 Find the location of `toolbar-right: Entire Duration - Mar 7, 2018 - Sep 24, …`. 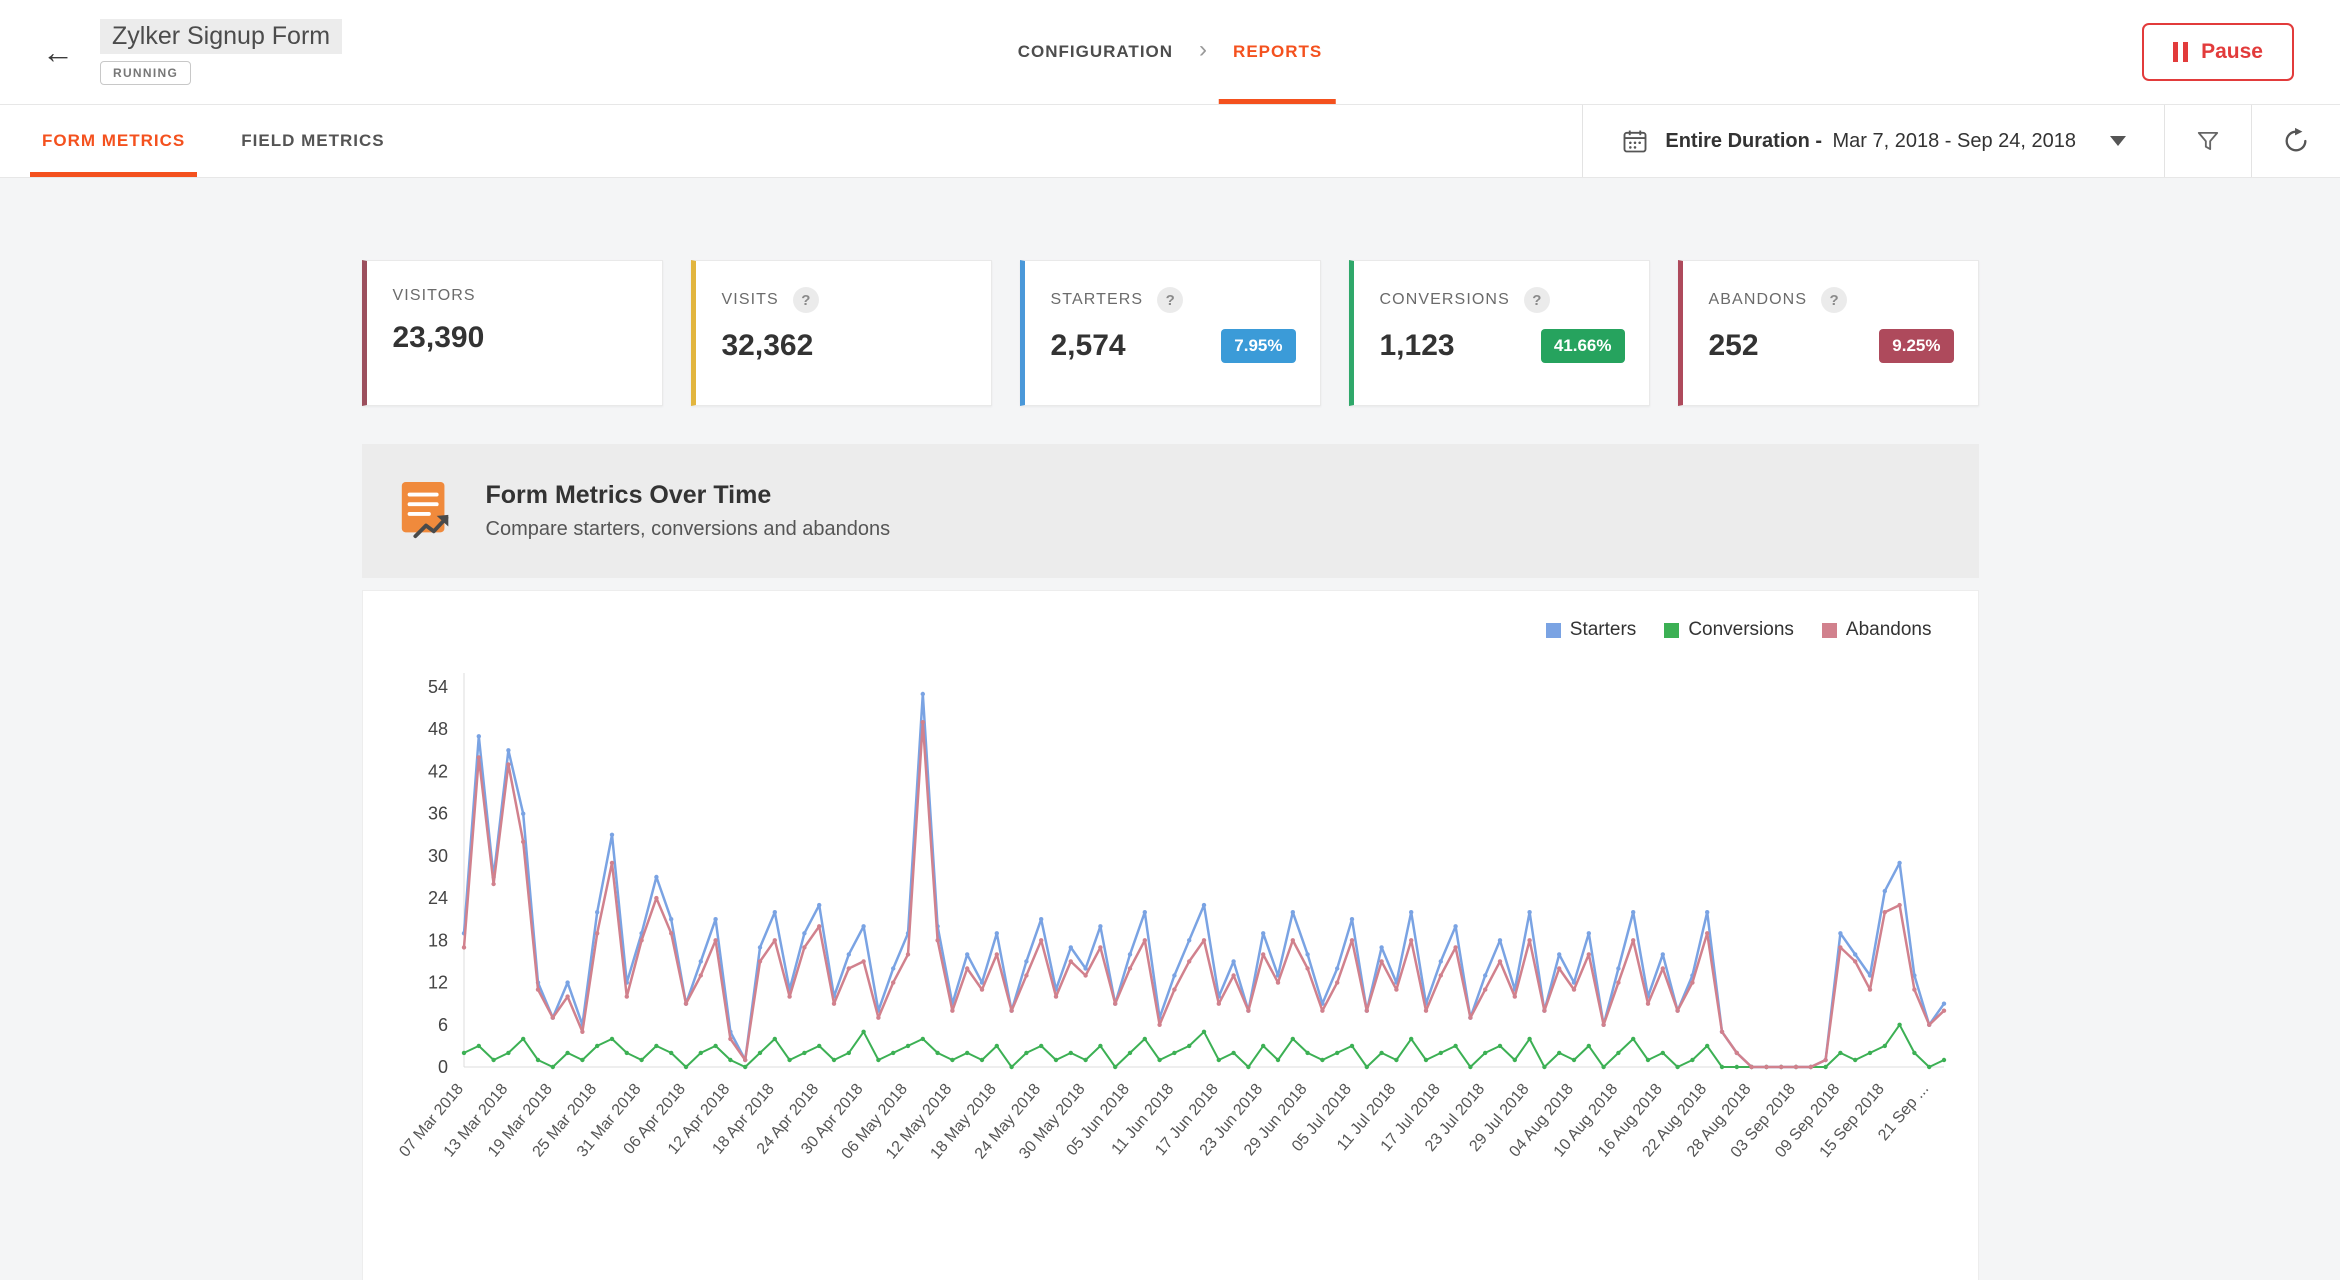

toolbar-right: Entire Duration - Mar 7, 2018 - Sep 24, … is located at coordinates (1961, 141).